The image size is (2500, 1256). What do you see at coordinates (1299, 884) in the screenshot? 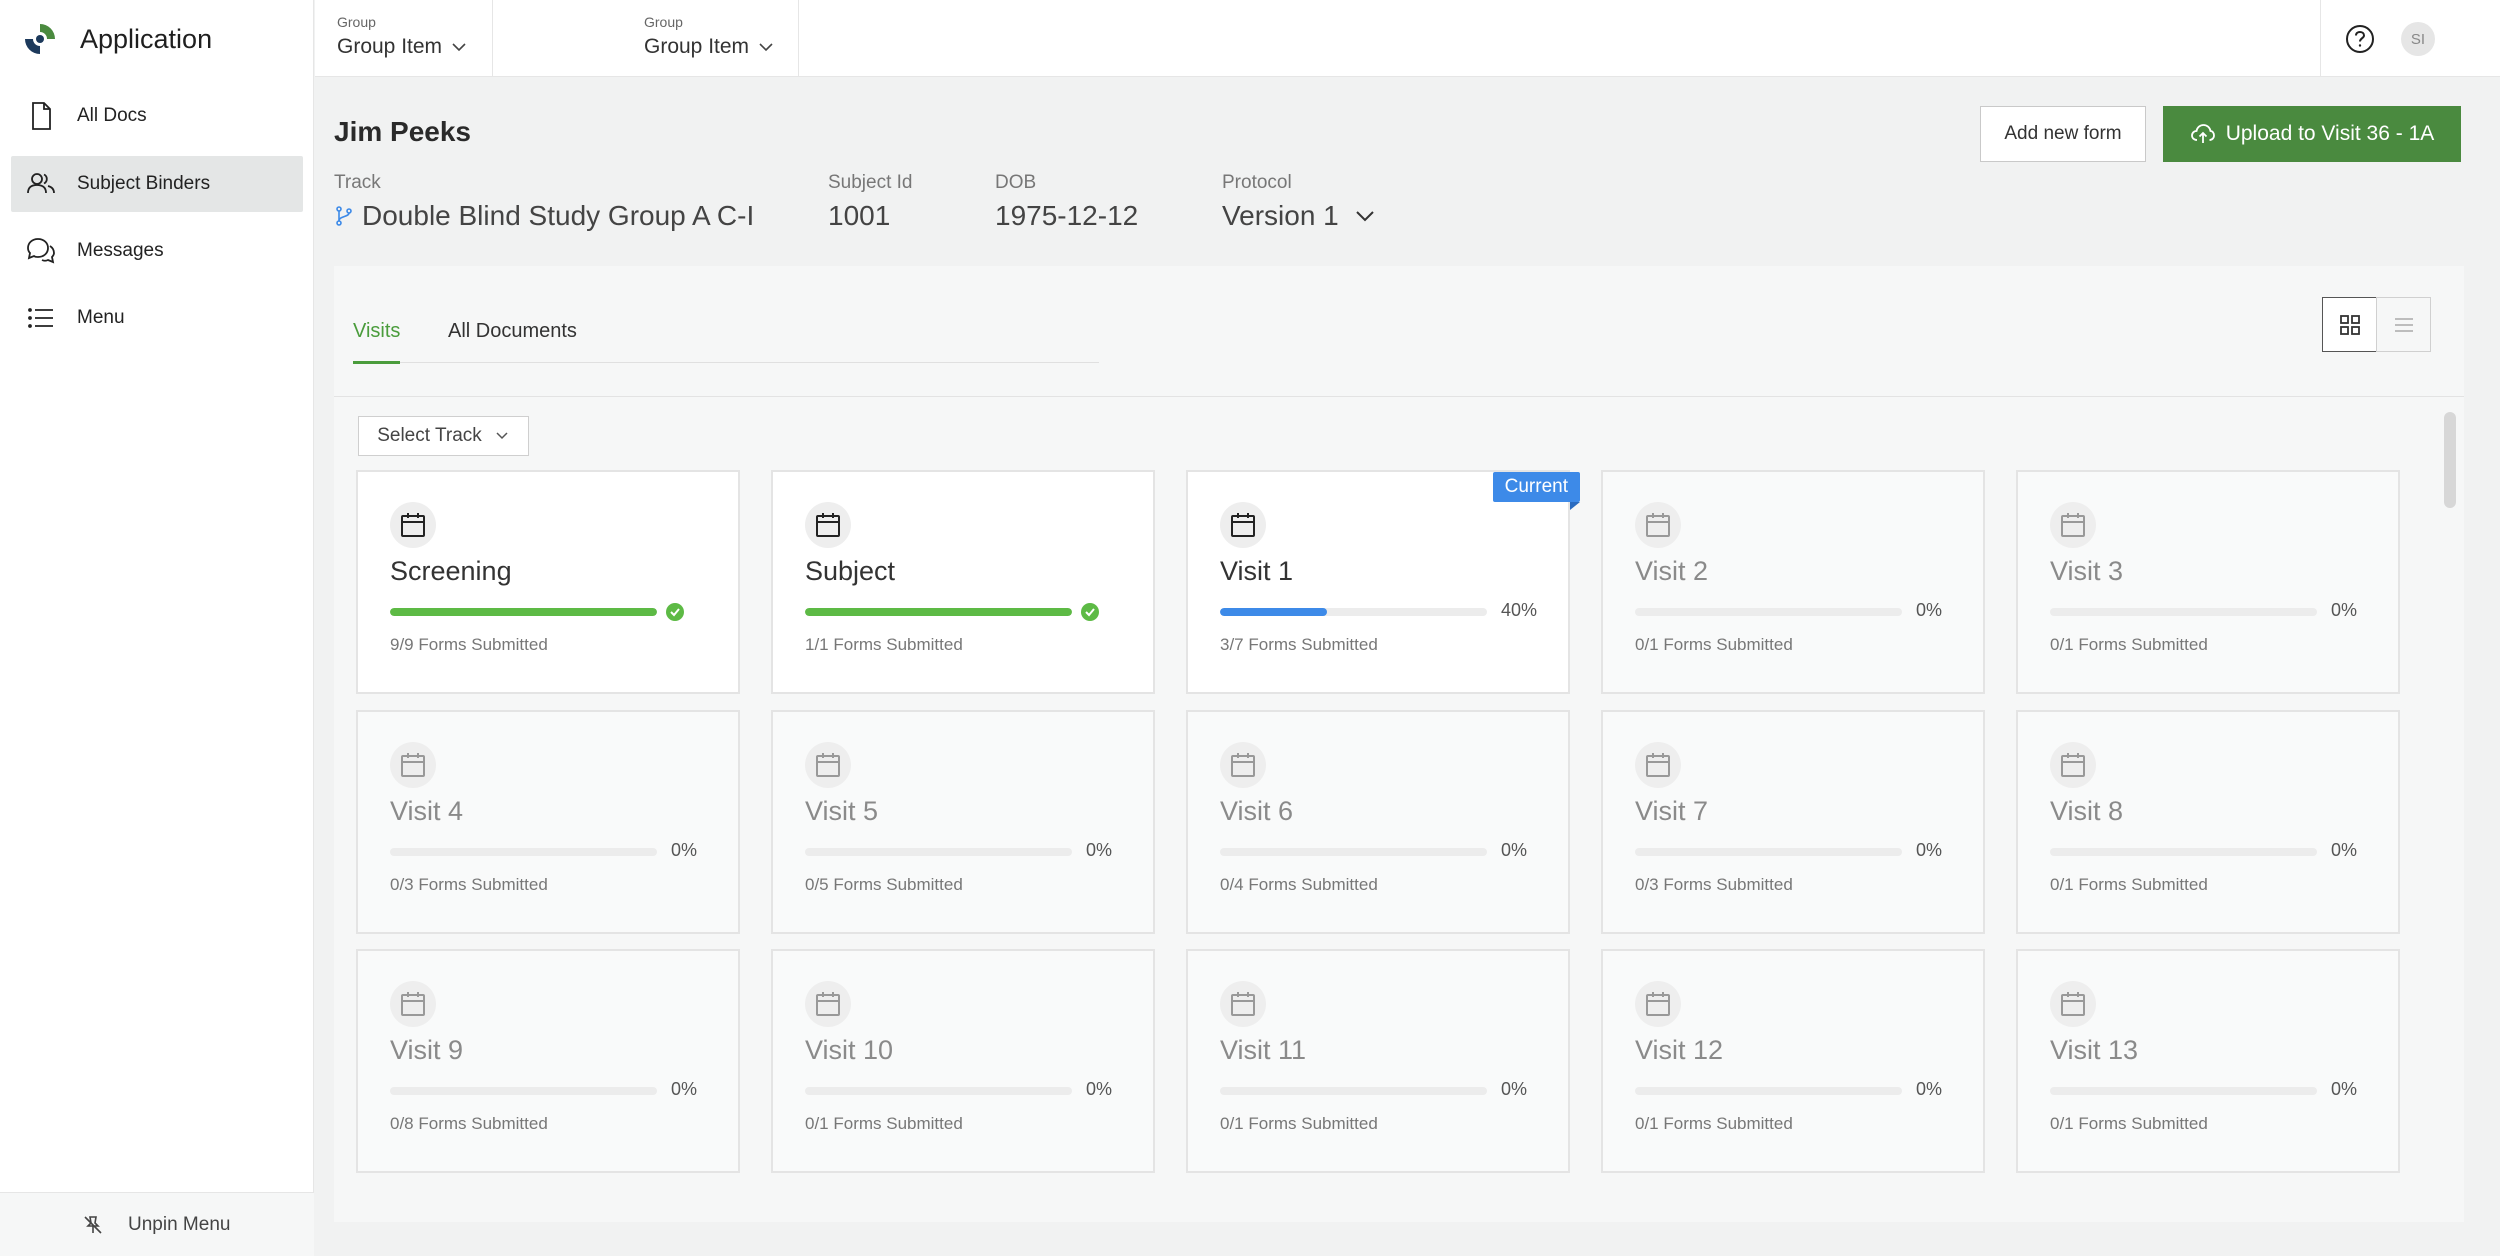
I see `forms-submitted: 0/4 Forms Submitted` at bounding box center [1299, 884].